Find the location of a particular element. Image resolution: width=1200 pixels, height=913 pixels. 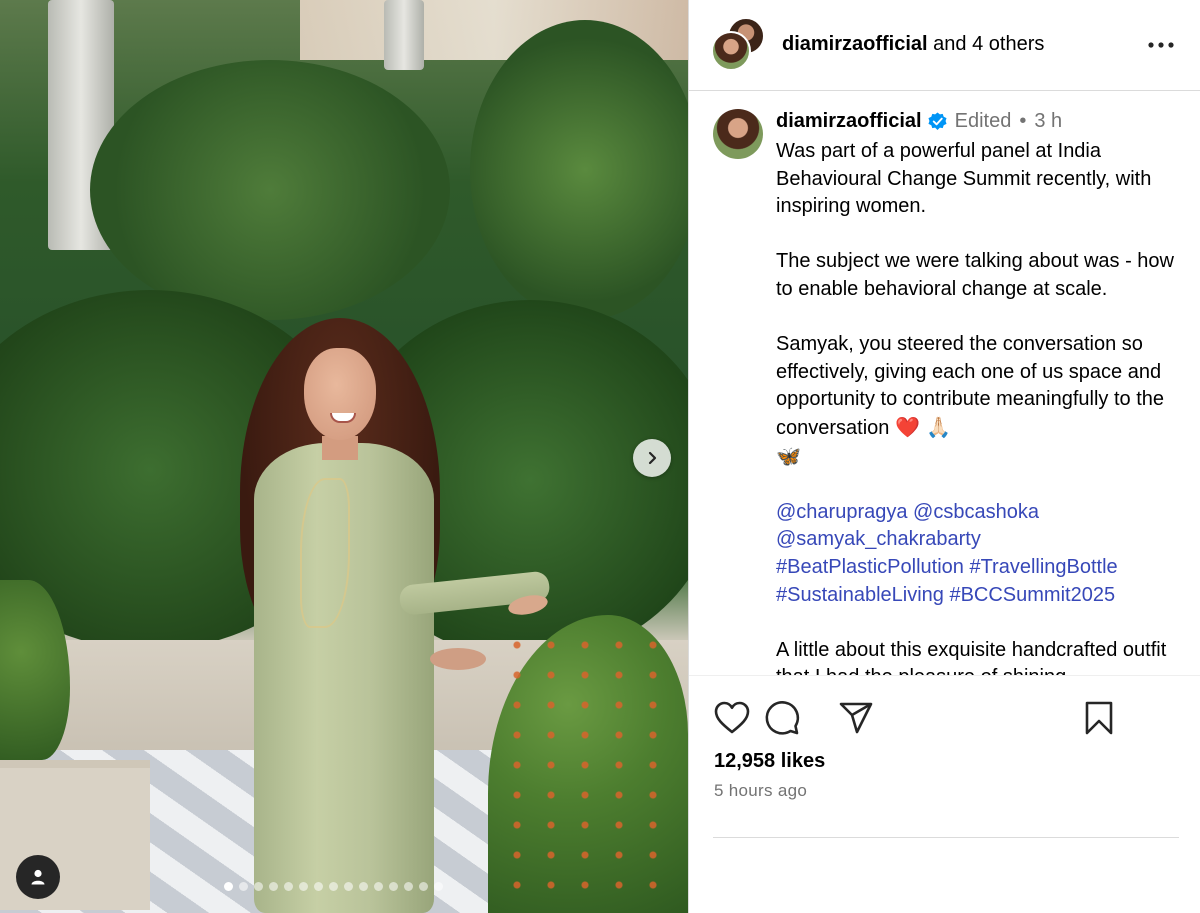

mention-link: @samyak_chakrabarty is located at coordinates (878, 539).